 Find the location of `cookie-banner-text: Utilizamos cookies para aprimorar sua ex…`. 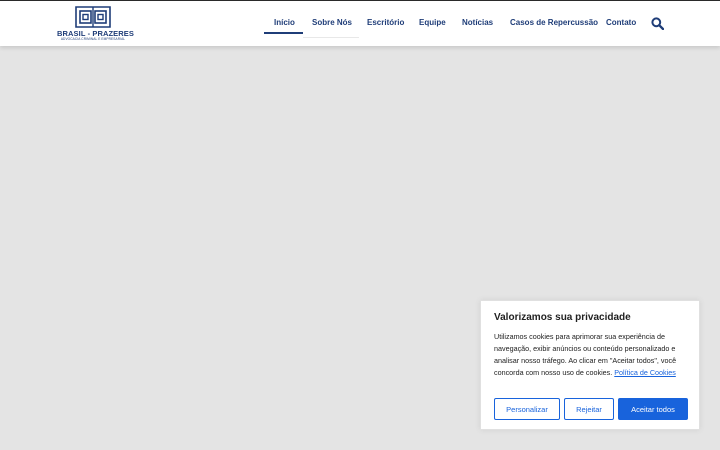

cookie-banner-text: Utilizamos cookies para aprimorar sua ex… is located at coordinates (592, 355).